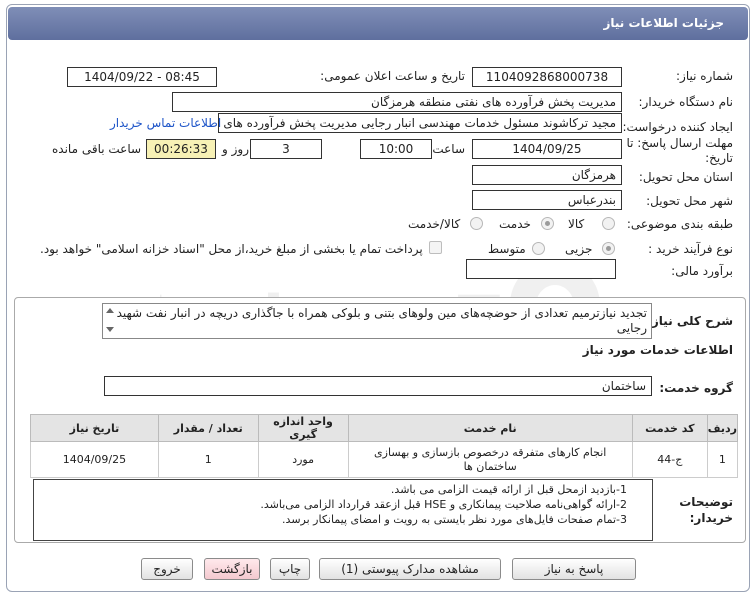  Describe the element at coordinates (621, 519) in the screenshot. I see `note-number: 3-` at that location.